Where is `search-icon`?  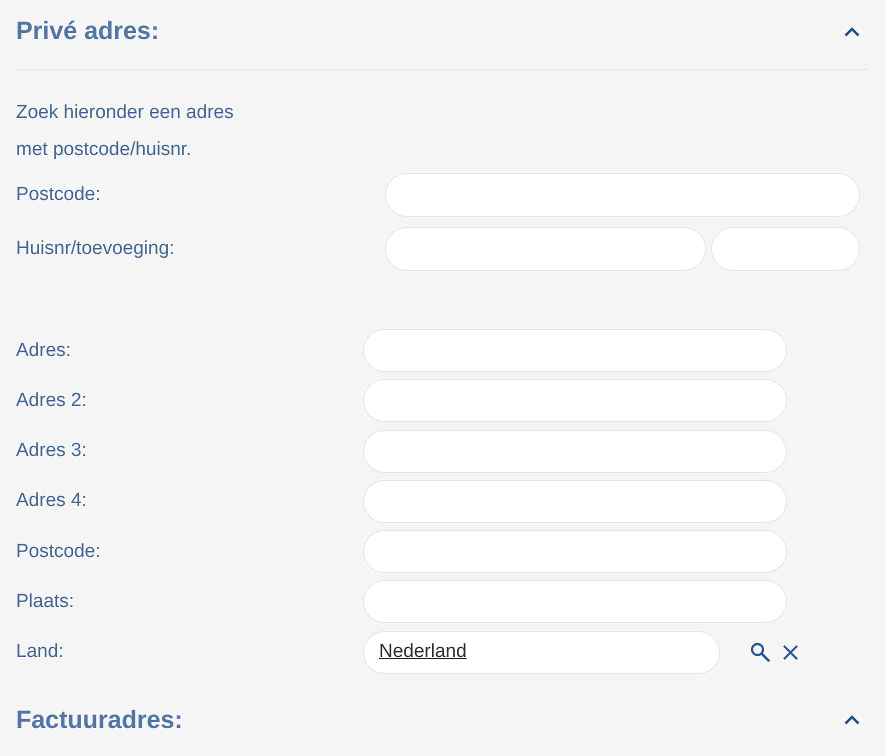
search-icon is located at coordinates (760, 652).